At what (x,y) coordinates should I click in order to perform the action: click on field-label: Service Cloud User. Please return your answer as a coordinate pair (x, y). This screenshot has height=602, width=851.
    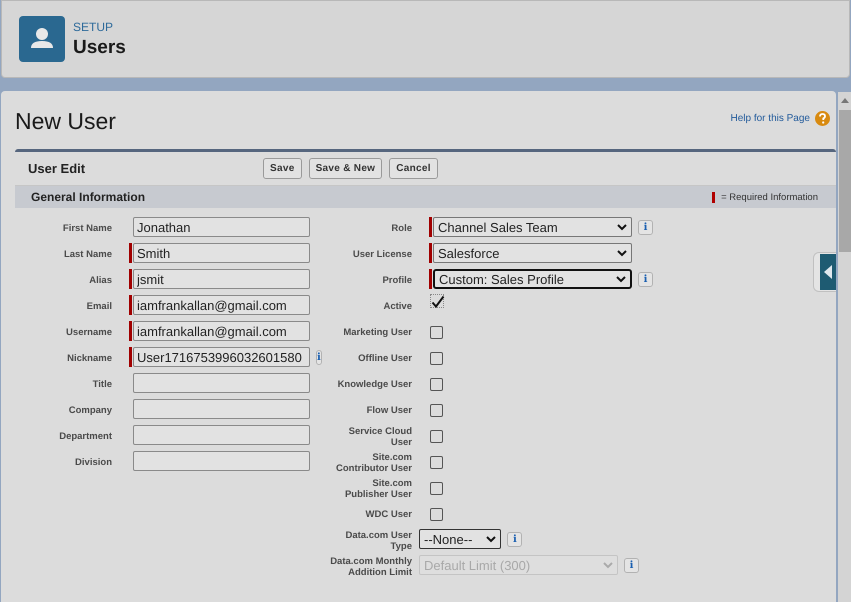
    Looking at the image, I should click on (380, 437).